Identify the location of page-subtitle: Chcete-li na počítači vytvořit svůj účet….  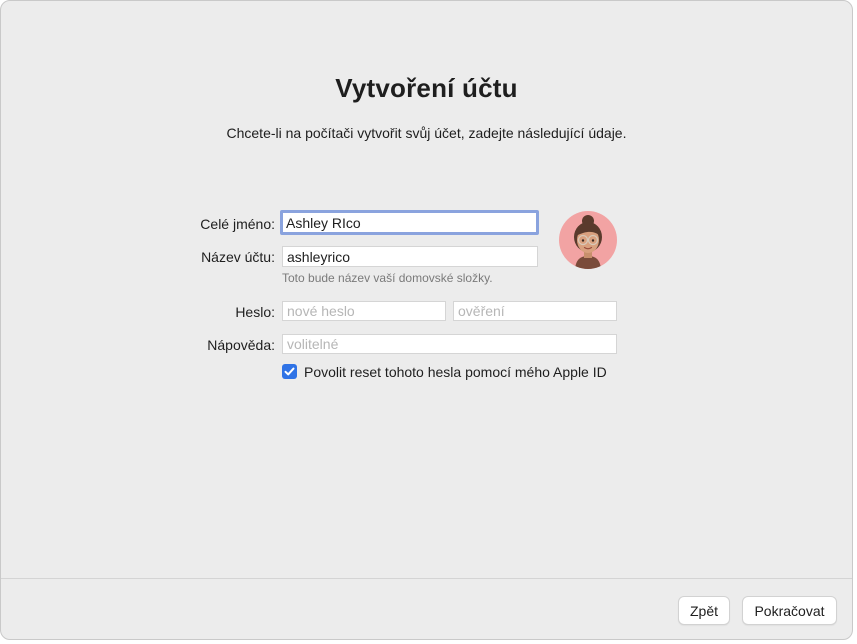
(426, 133).